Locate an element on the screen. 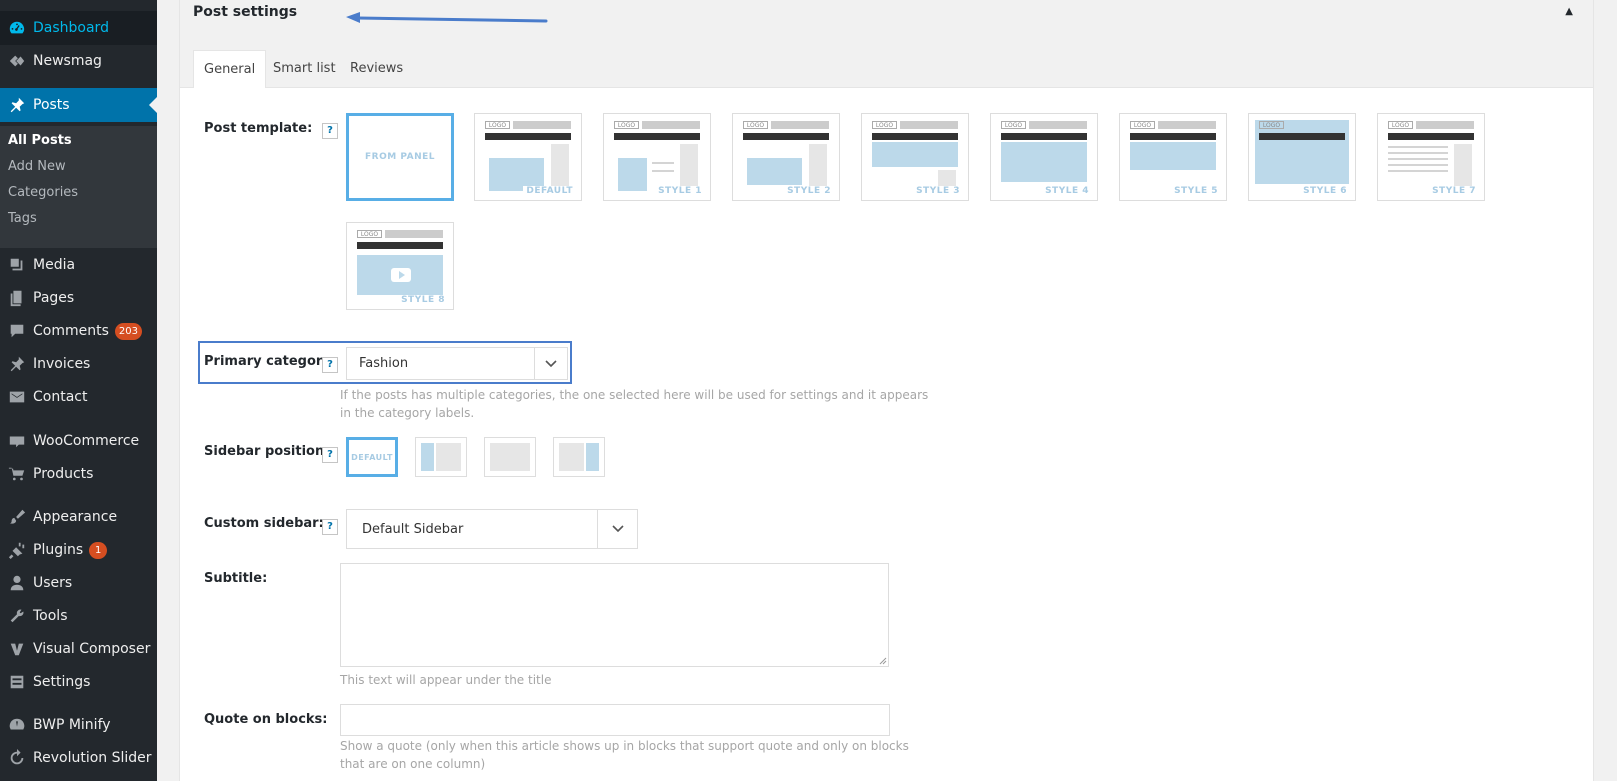  submenu-add-new: Add New is located at coordinates (37, 166).